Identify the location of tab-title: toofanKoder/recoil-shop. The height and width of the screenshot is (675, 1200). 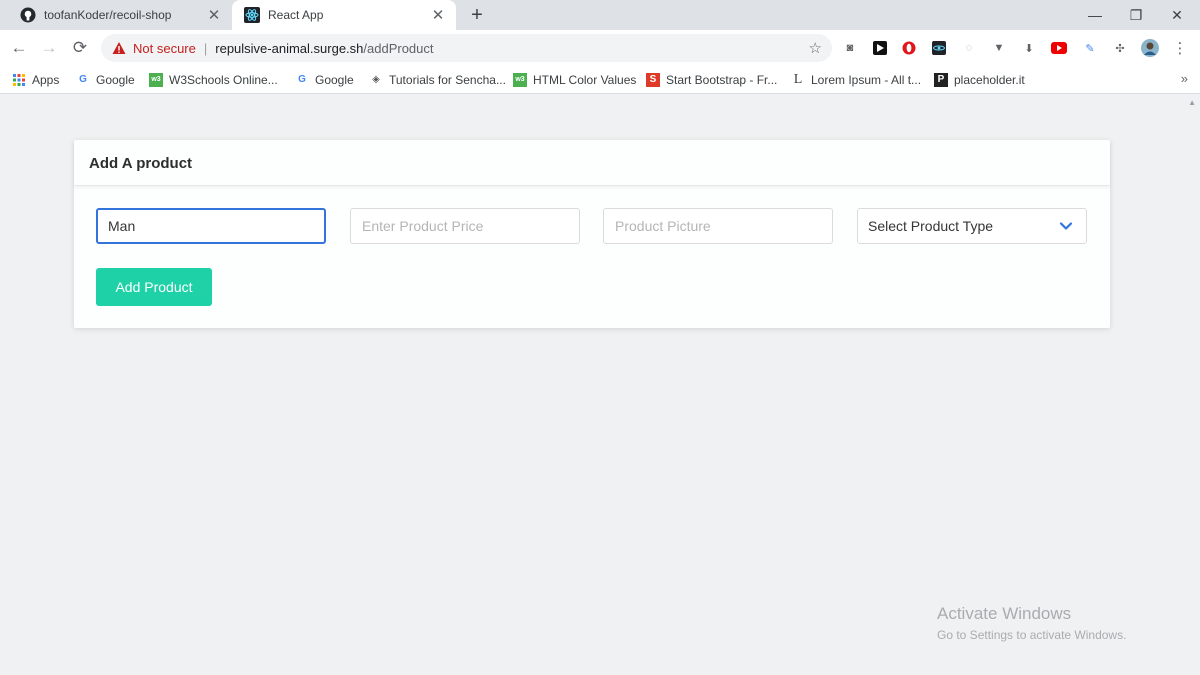
(108, 15).